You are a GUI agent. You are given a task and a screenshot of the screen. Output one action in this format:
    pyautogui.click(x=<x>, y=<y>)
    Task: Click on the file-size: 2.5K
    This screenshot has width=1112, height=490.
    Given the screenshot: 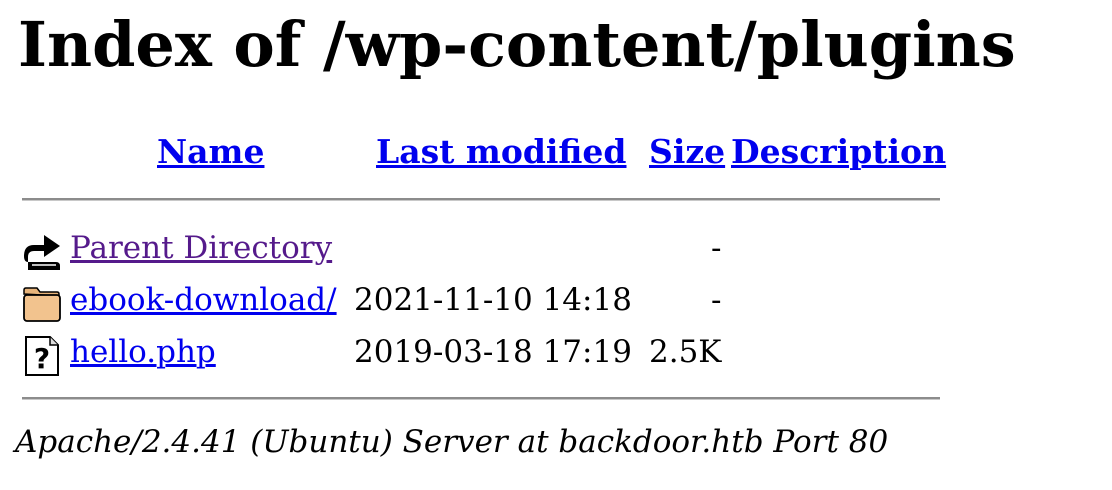 What is the action you would take?
    pyautogui.click(x=685, y=352)
    